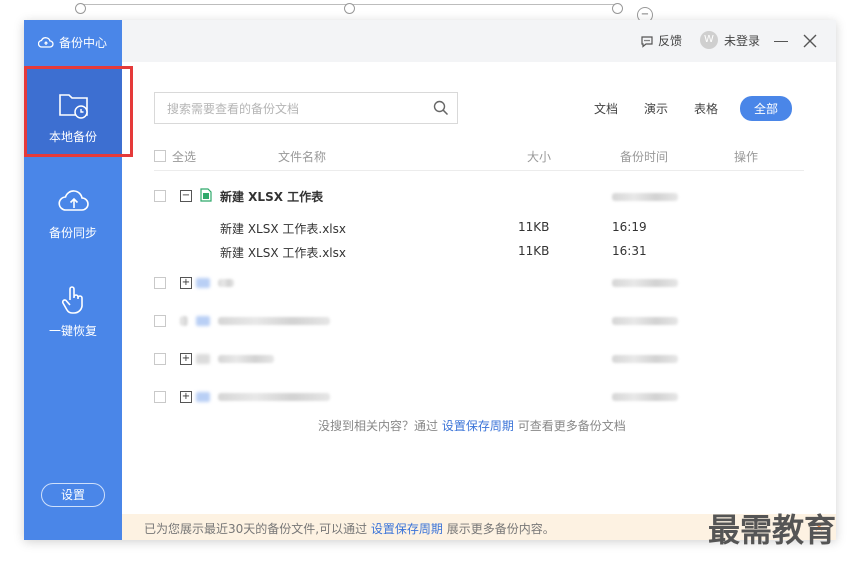  What do you see at coordinates (73, 200) in the screenshot?
I see `cloud-upload-icon` at bounding box center [73, 200].